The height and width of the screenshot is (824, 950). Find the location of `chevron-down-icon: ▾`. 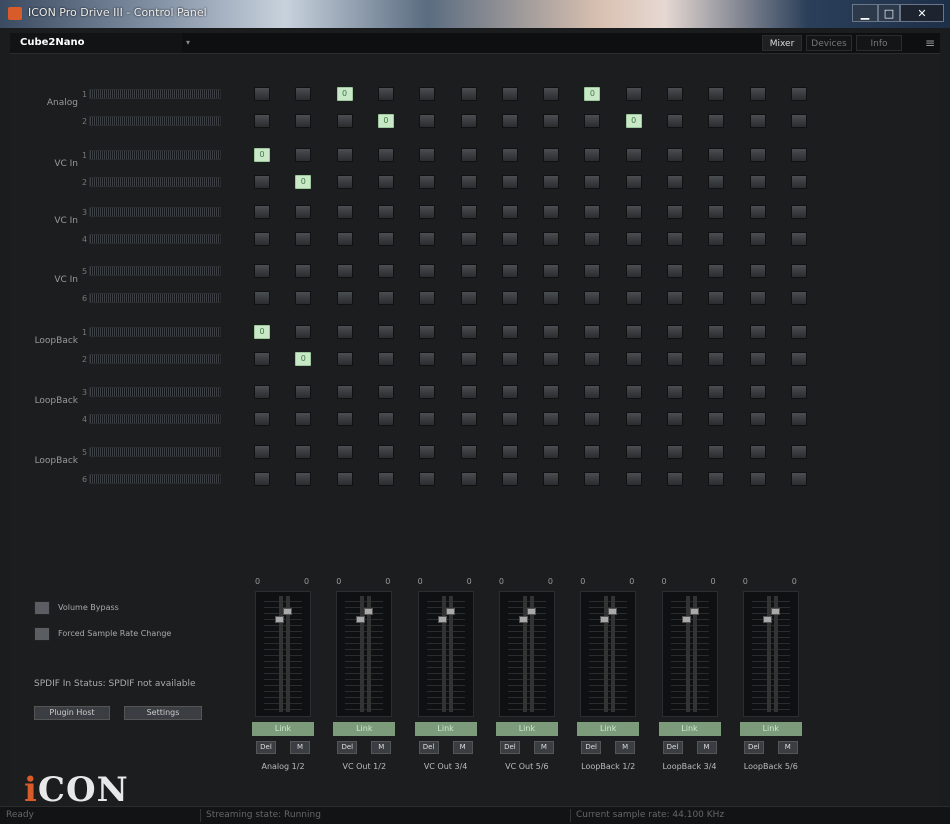

chevron-down-icon: ▾ is located at coordinates (188, 43).